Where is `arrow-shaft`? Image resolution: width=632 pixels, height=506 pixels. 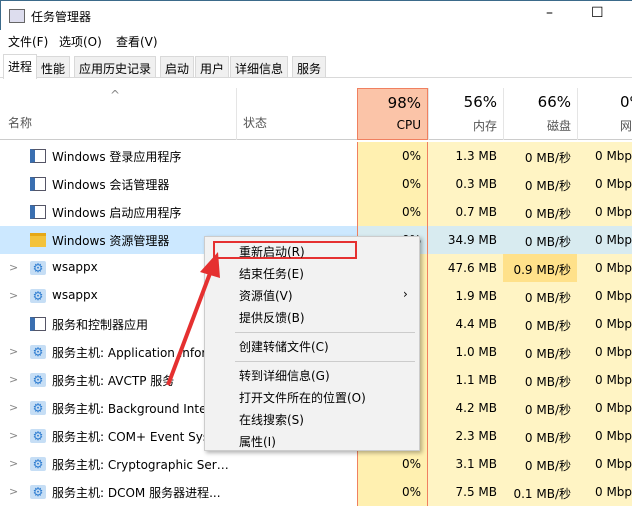 arrow-shaft is located at coordinates (190, 326).